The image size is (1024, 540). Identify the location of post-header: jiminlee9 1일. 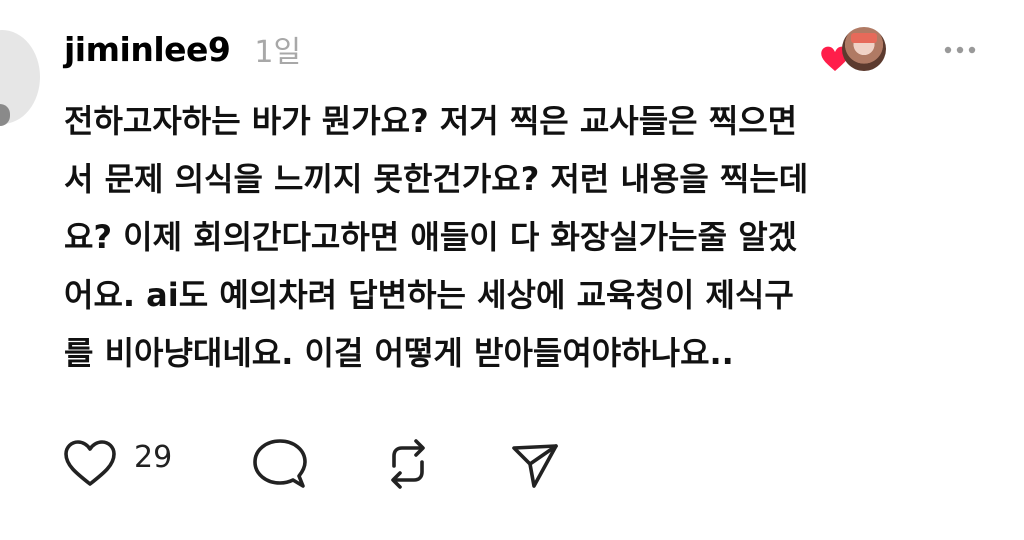
(182, 49).